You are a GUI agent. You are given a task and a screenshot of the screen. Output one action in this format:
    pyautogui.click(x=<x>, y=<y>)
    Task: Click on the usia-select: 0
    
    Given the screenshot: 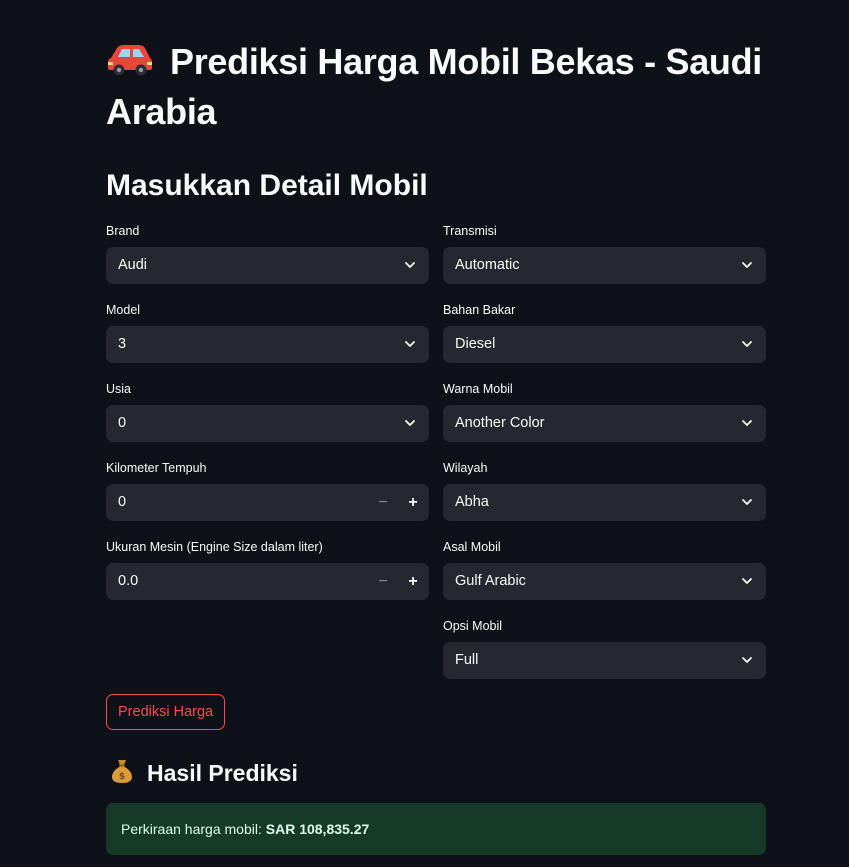 What is the action you would take?
    pyautogui.click(x=267, y=423)
    